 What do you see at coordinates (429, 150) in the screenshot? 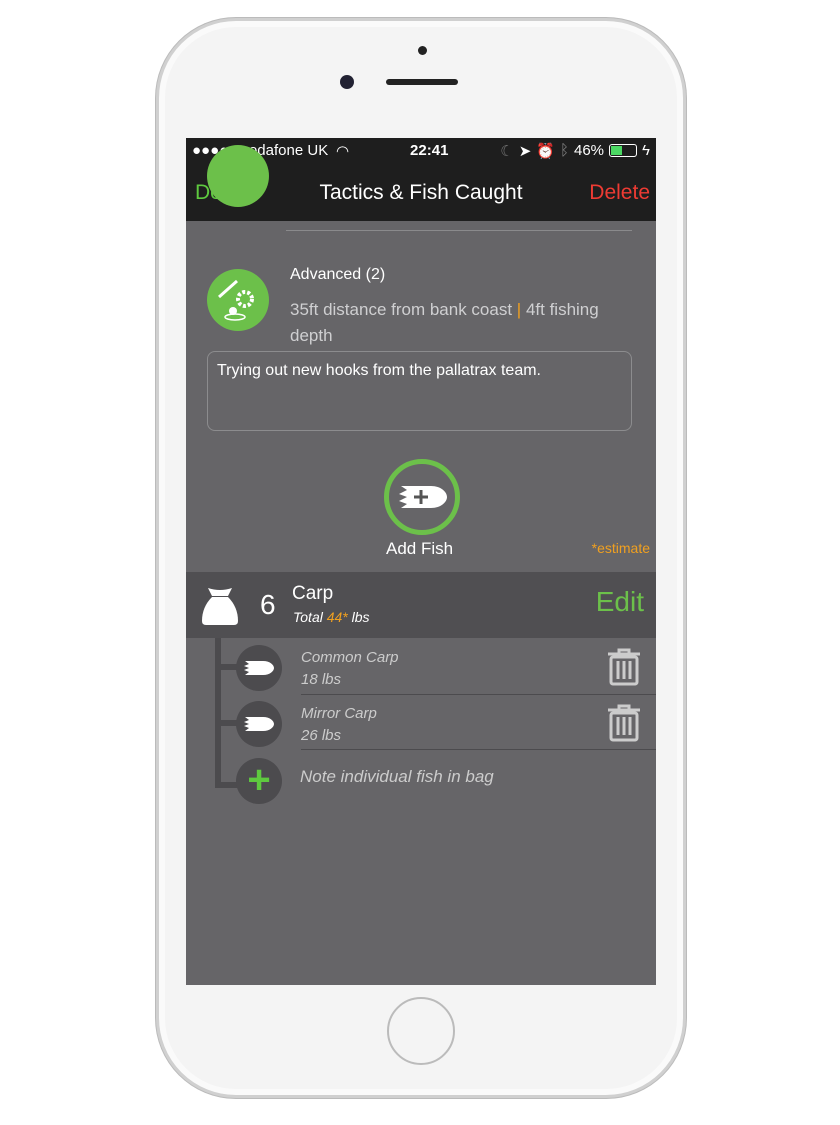
I see `time: 22:41` at bounding box center [429, 150].